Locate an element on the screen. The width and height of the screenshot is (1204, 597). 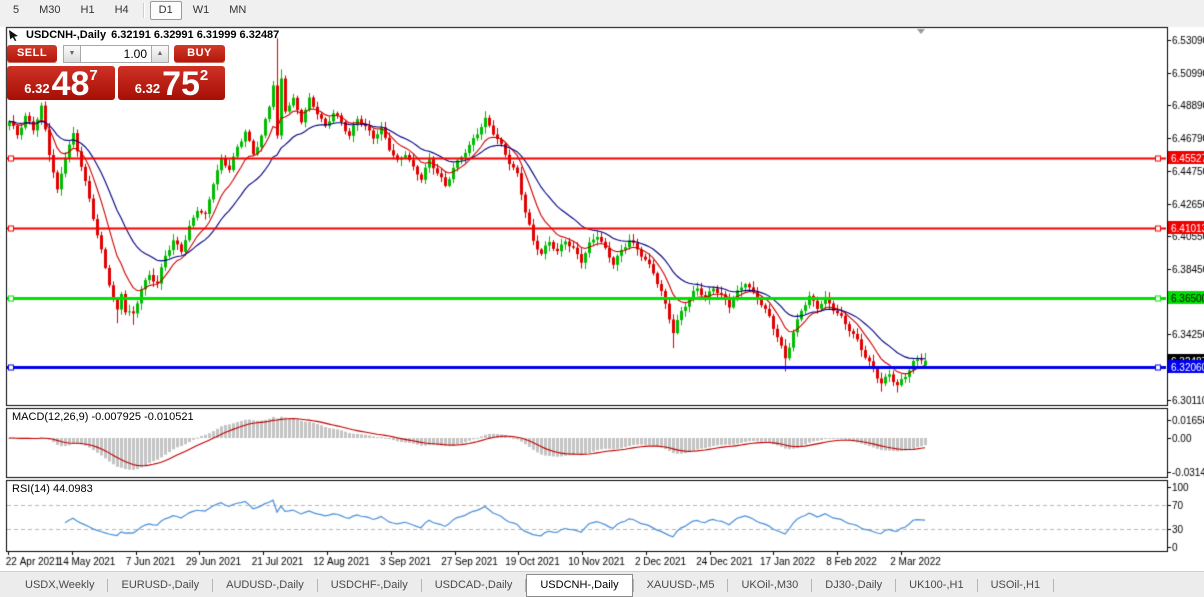
timeframe-button-m30: M30 is located at coordinates (49, 10).